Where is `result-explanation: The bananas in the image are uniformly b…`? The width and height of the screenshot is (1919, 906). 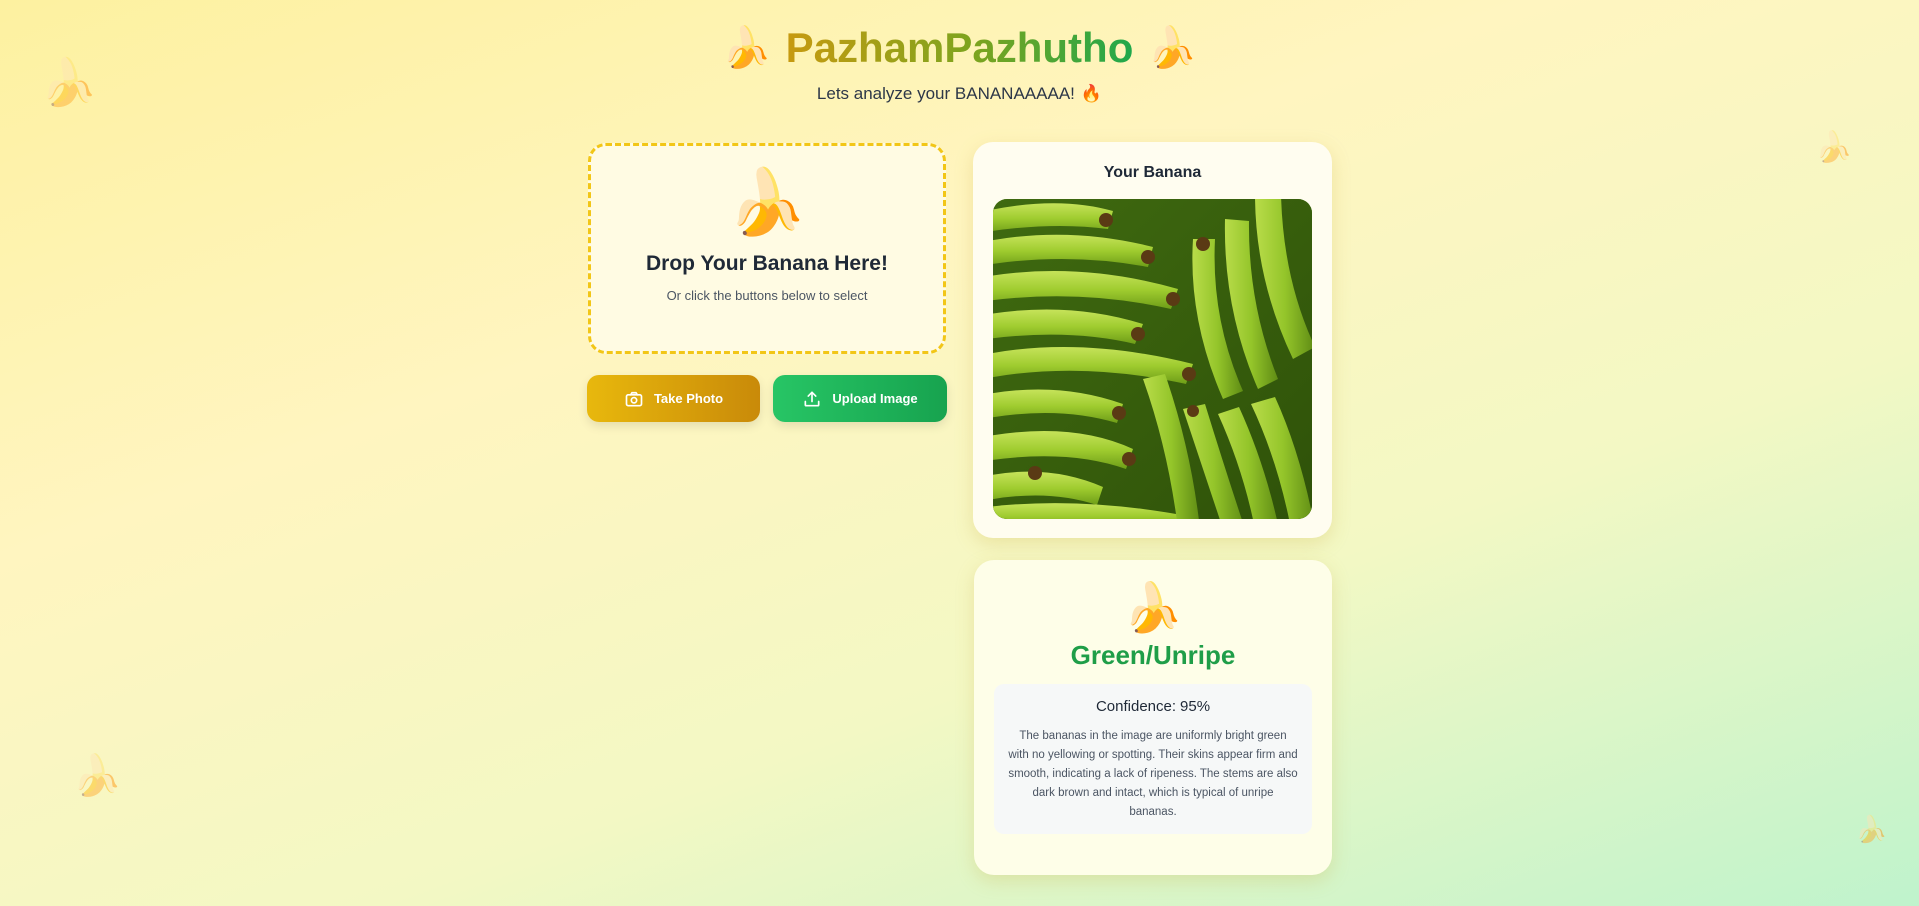 result-explanation: The bananas in the image are uniformly b… is located at coordinates (1153, 774).